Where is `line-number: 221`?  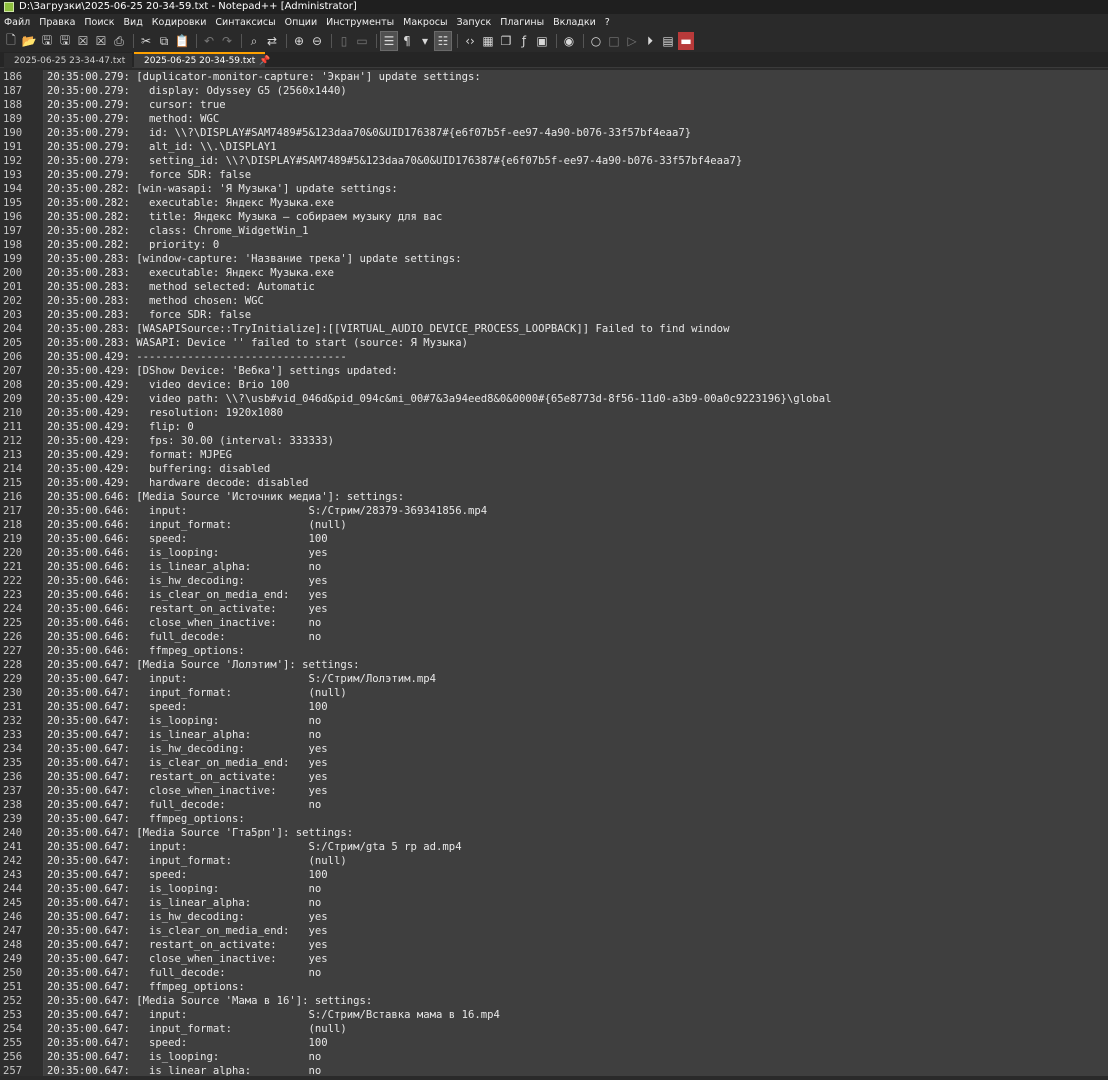 line-number: 221 is located at coordinates (13, 567).